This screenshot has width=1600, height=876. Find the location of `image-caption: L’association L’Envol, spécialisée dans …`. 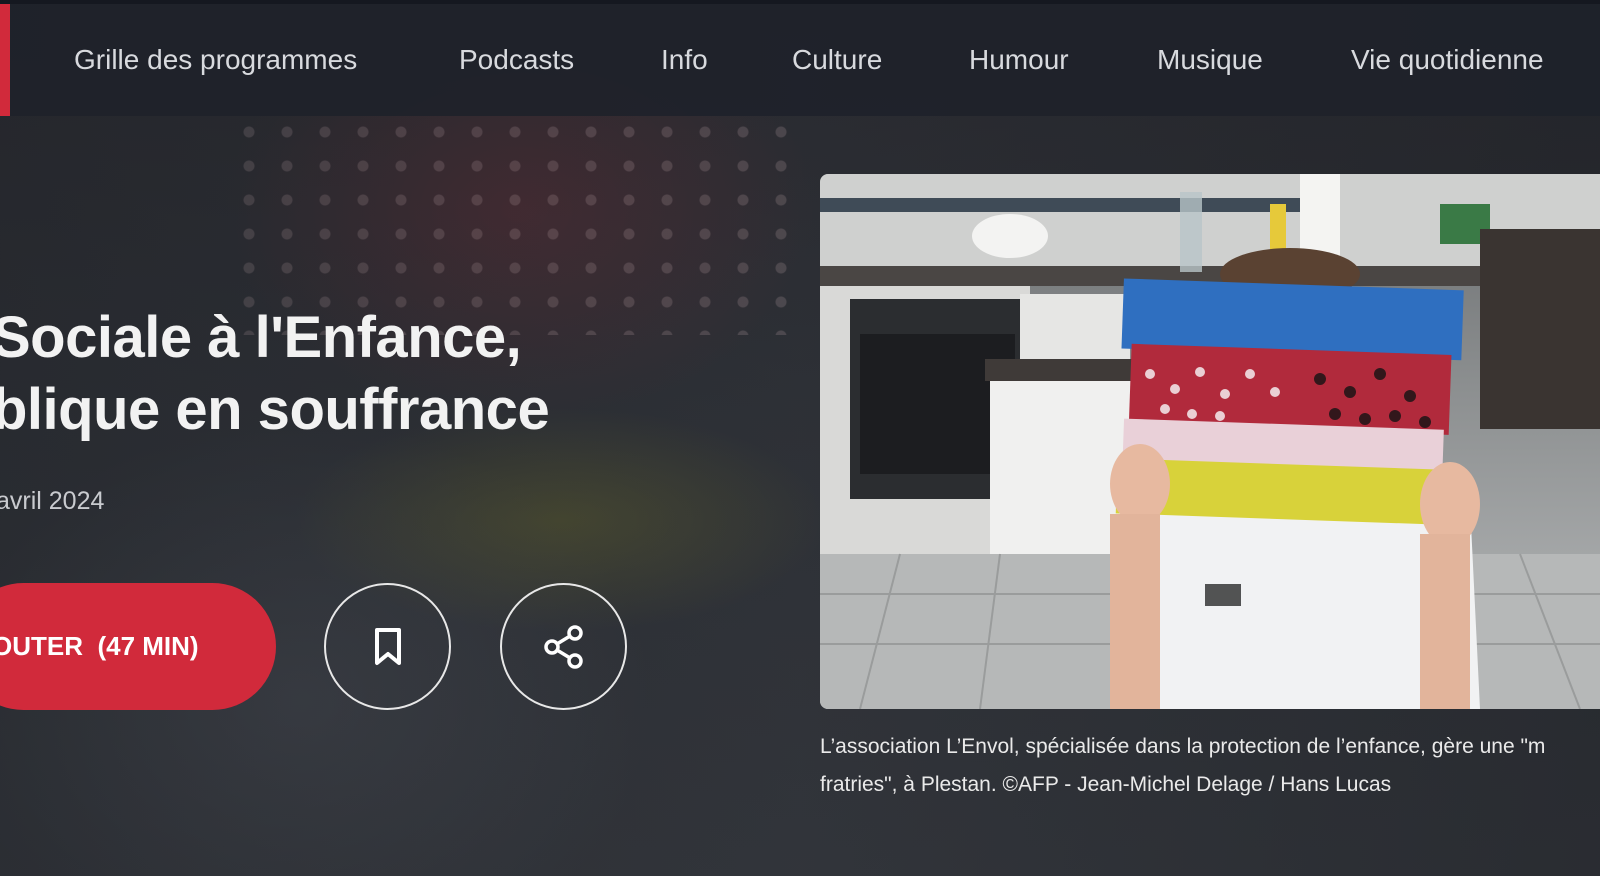

image-caption: L’association L’Envol, spécialisée dans … is located at coordinates (1210, 766).